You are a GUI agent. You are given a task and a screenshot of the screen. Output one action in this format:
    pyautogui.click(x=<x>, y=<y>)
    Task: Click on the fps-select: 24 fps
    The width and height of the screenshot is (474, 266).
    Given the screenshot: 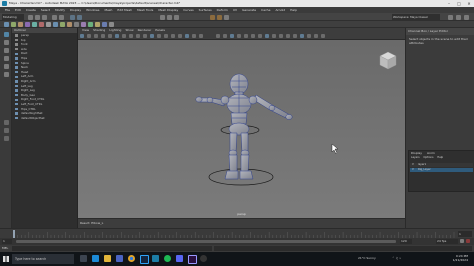 What is the action you would take?
    pyautogui.click(x=447, y=241)
    